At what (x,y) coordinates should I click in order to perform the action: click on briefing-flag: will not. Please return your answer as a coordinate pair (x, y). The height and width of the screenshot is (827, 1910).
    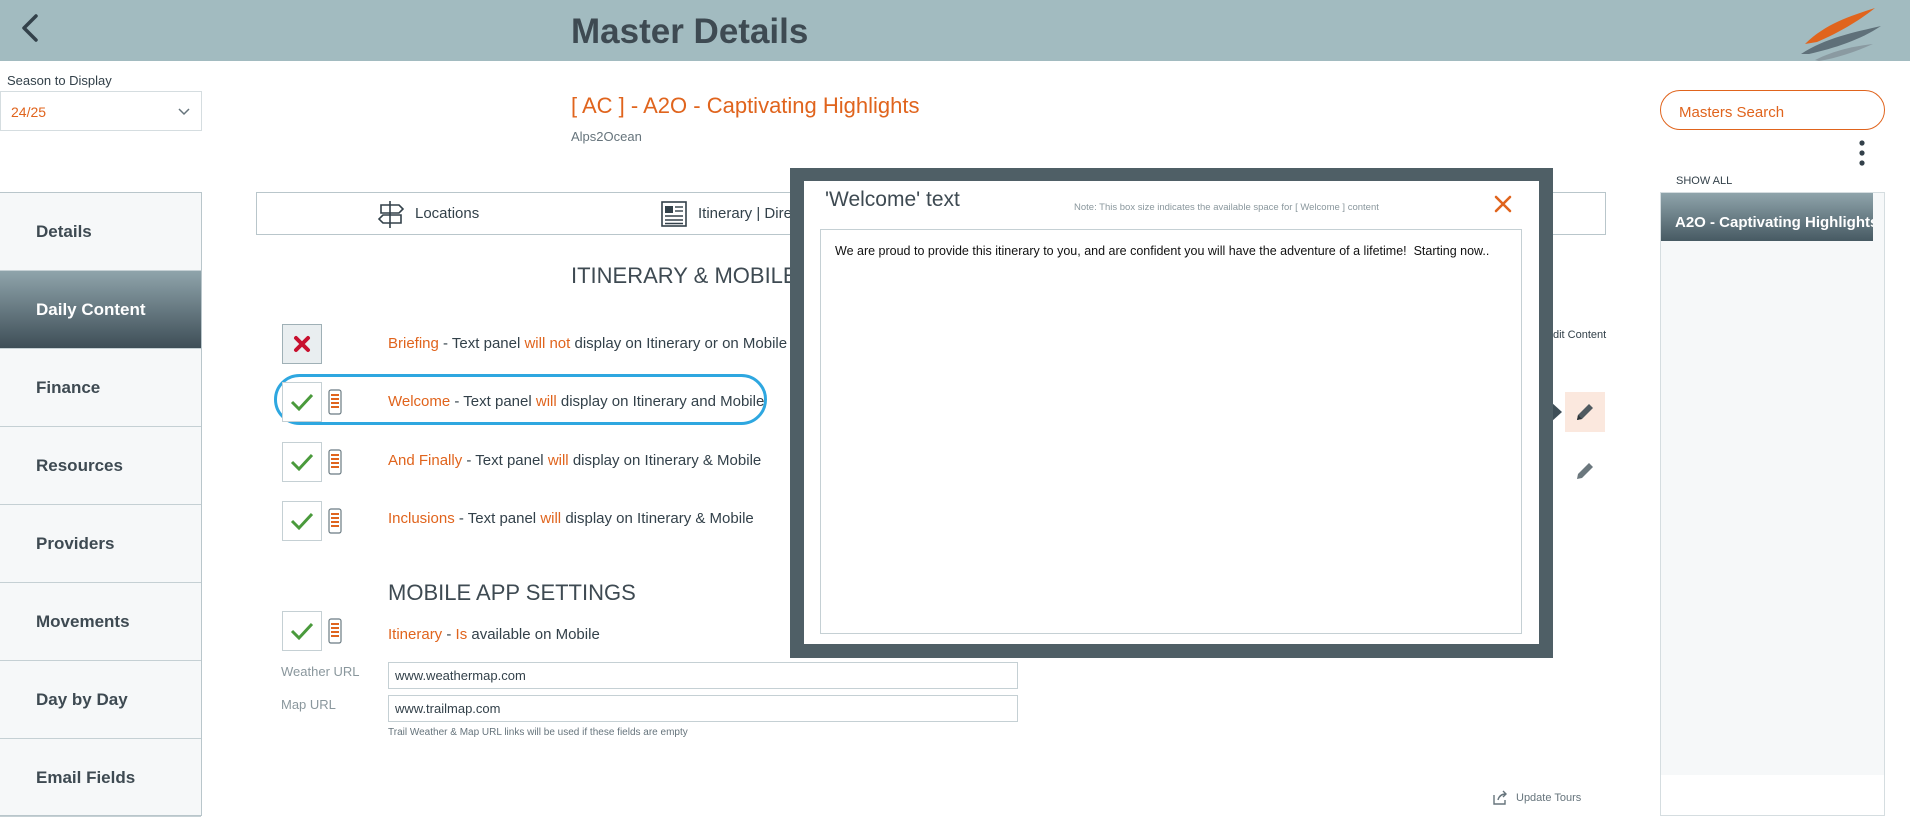
    Looking at the image, I should click on (547, 343).